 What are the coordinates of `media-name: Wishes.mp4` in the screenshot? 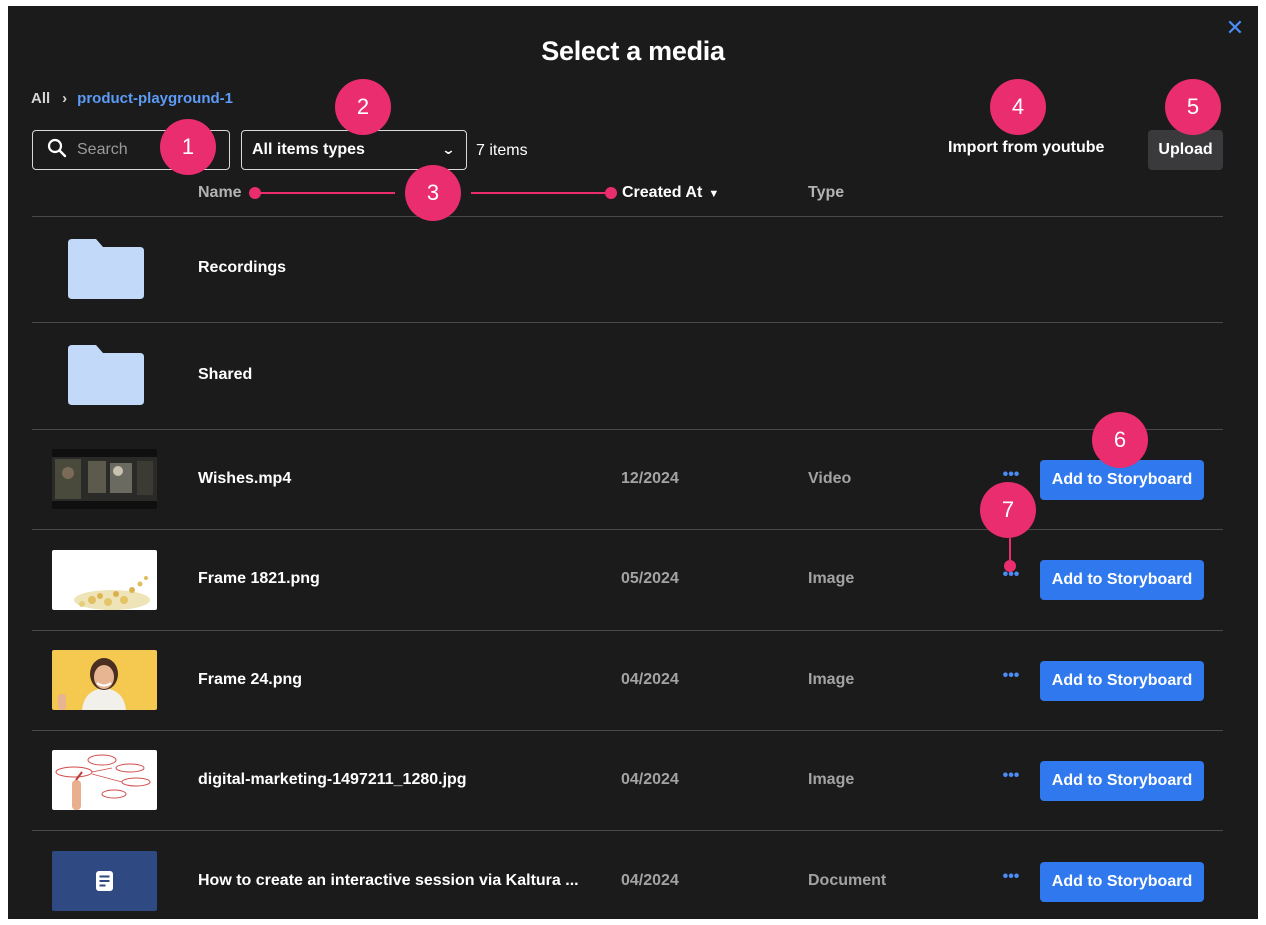 It's located at (245, 478).